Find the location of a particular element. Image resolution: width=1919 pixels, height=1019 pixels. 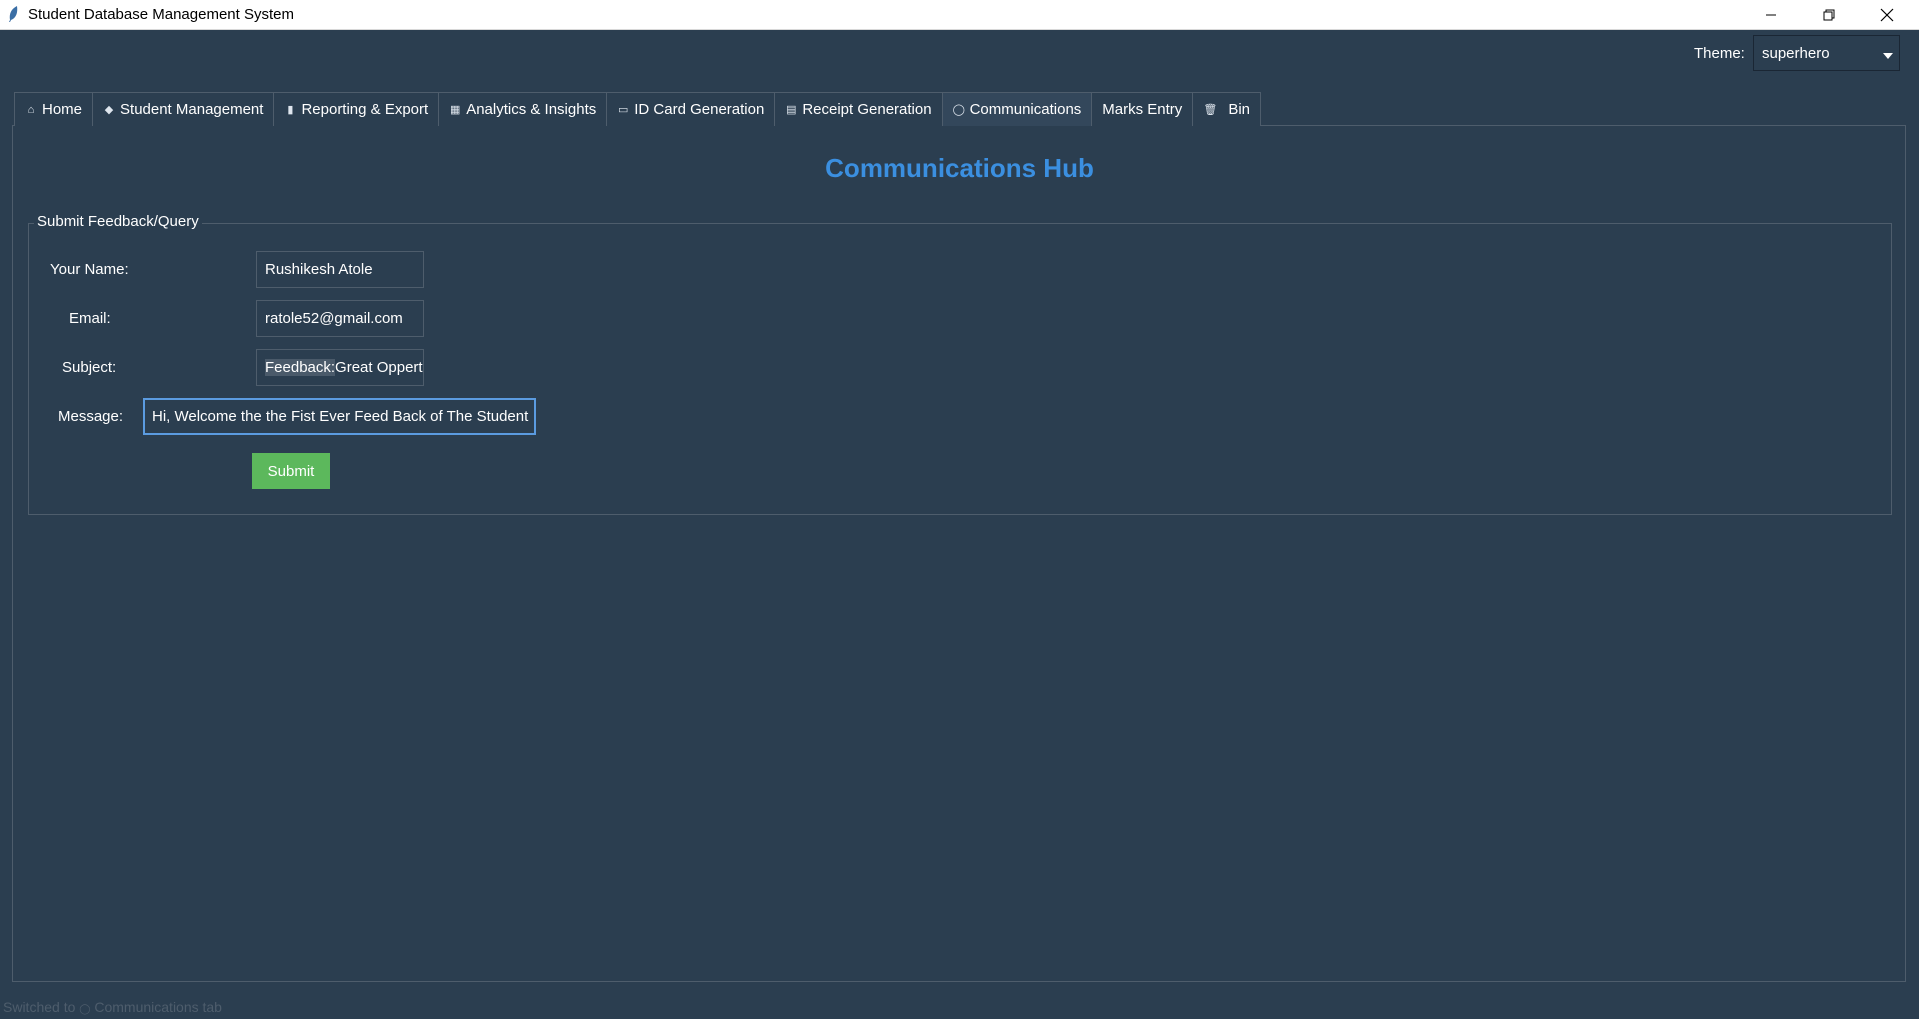

theme-dropdown: superhero is located at coordinates (1826, 53).